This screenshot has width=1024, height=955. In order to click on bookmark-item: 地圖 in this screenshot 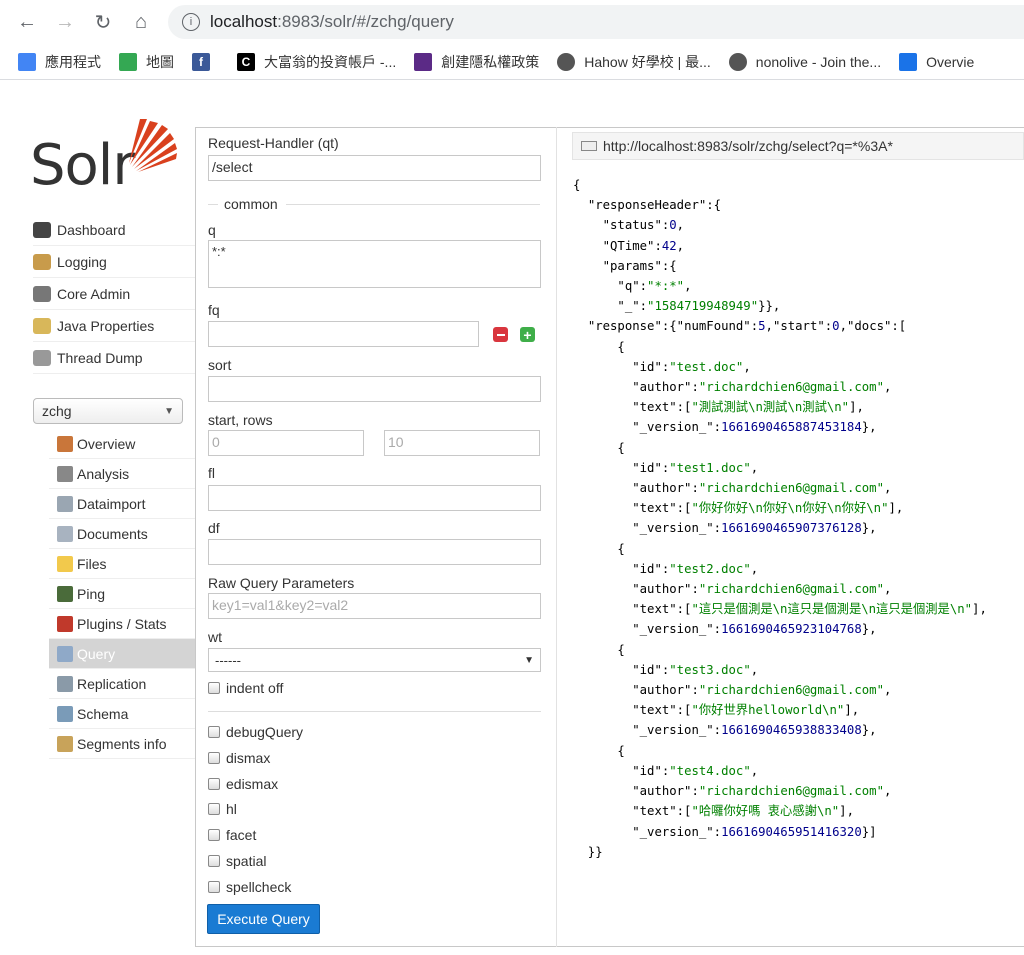, I will do `click(146, 62)`.